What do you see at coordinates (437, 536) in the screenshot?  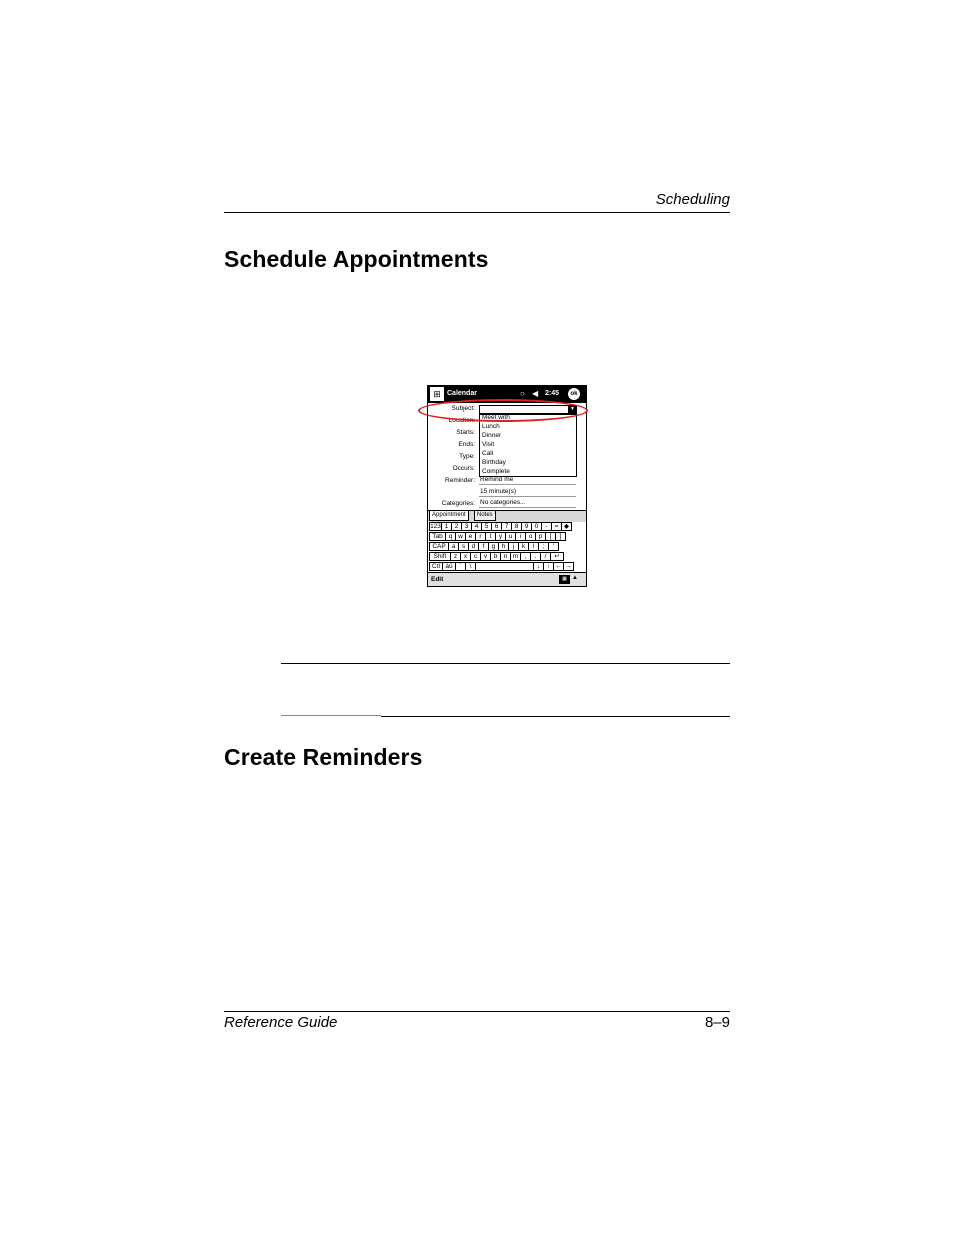 I see `key: Tab` at bounding box center [437, 536].